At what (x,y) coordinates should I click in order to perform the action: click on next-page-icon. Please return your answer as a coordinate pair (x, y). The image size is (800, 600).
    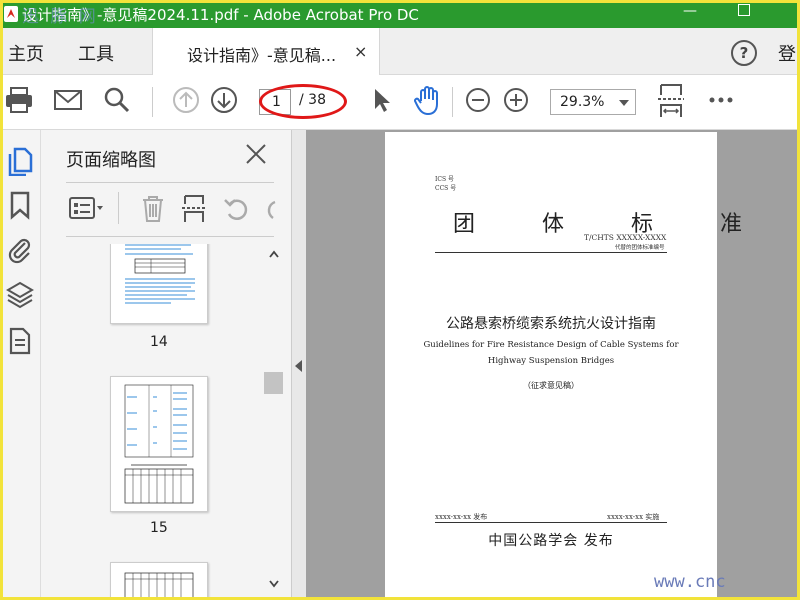
    Looking at the image, I should click on (224, 100).